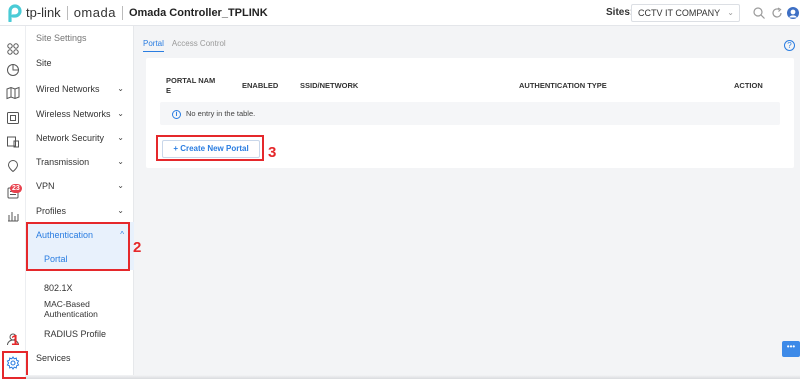  Describe the element at coordinates (679, 13) in the screenshot. I see `site-select-value: CCTV IT COMPANY` at that location.